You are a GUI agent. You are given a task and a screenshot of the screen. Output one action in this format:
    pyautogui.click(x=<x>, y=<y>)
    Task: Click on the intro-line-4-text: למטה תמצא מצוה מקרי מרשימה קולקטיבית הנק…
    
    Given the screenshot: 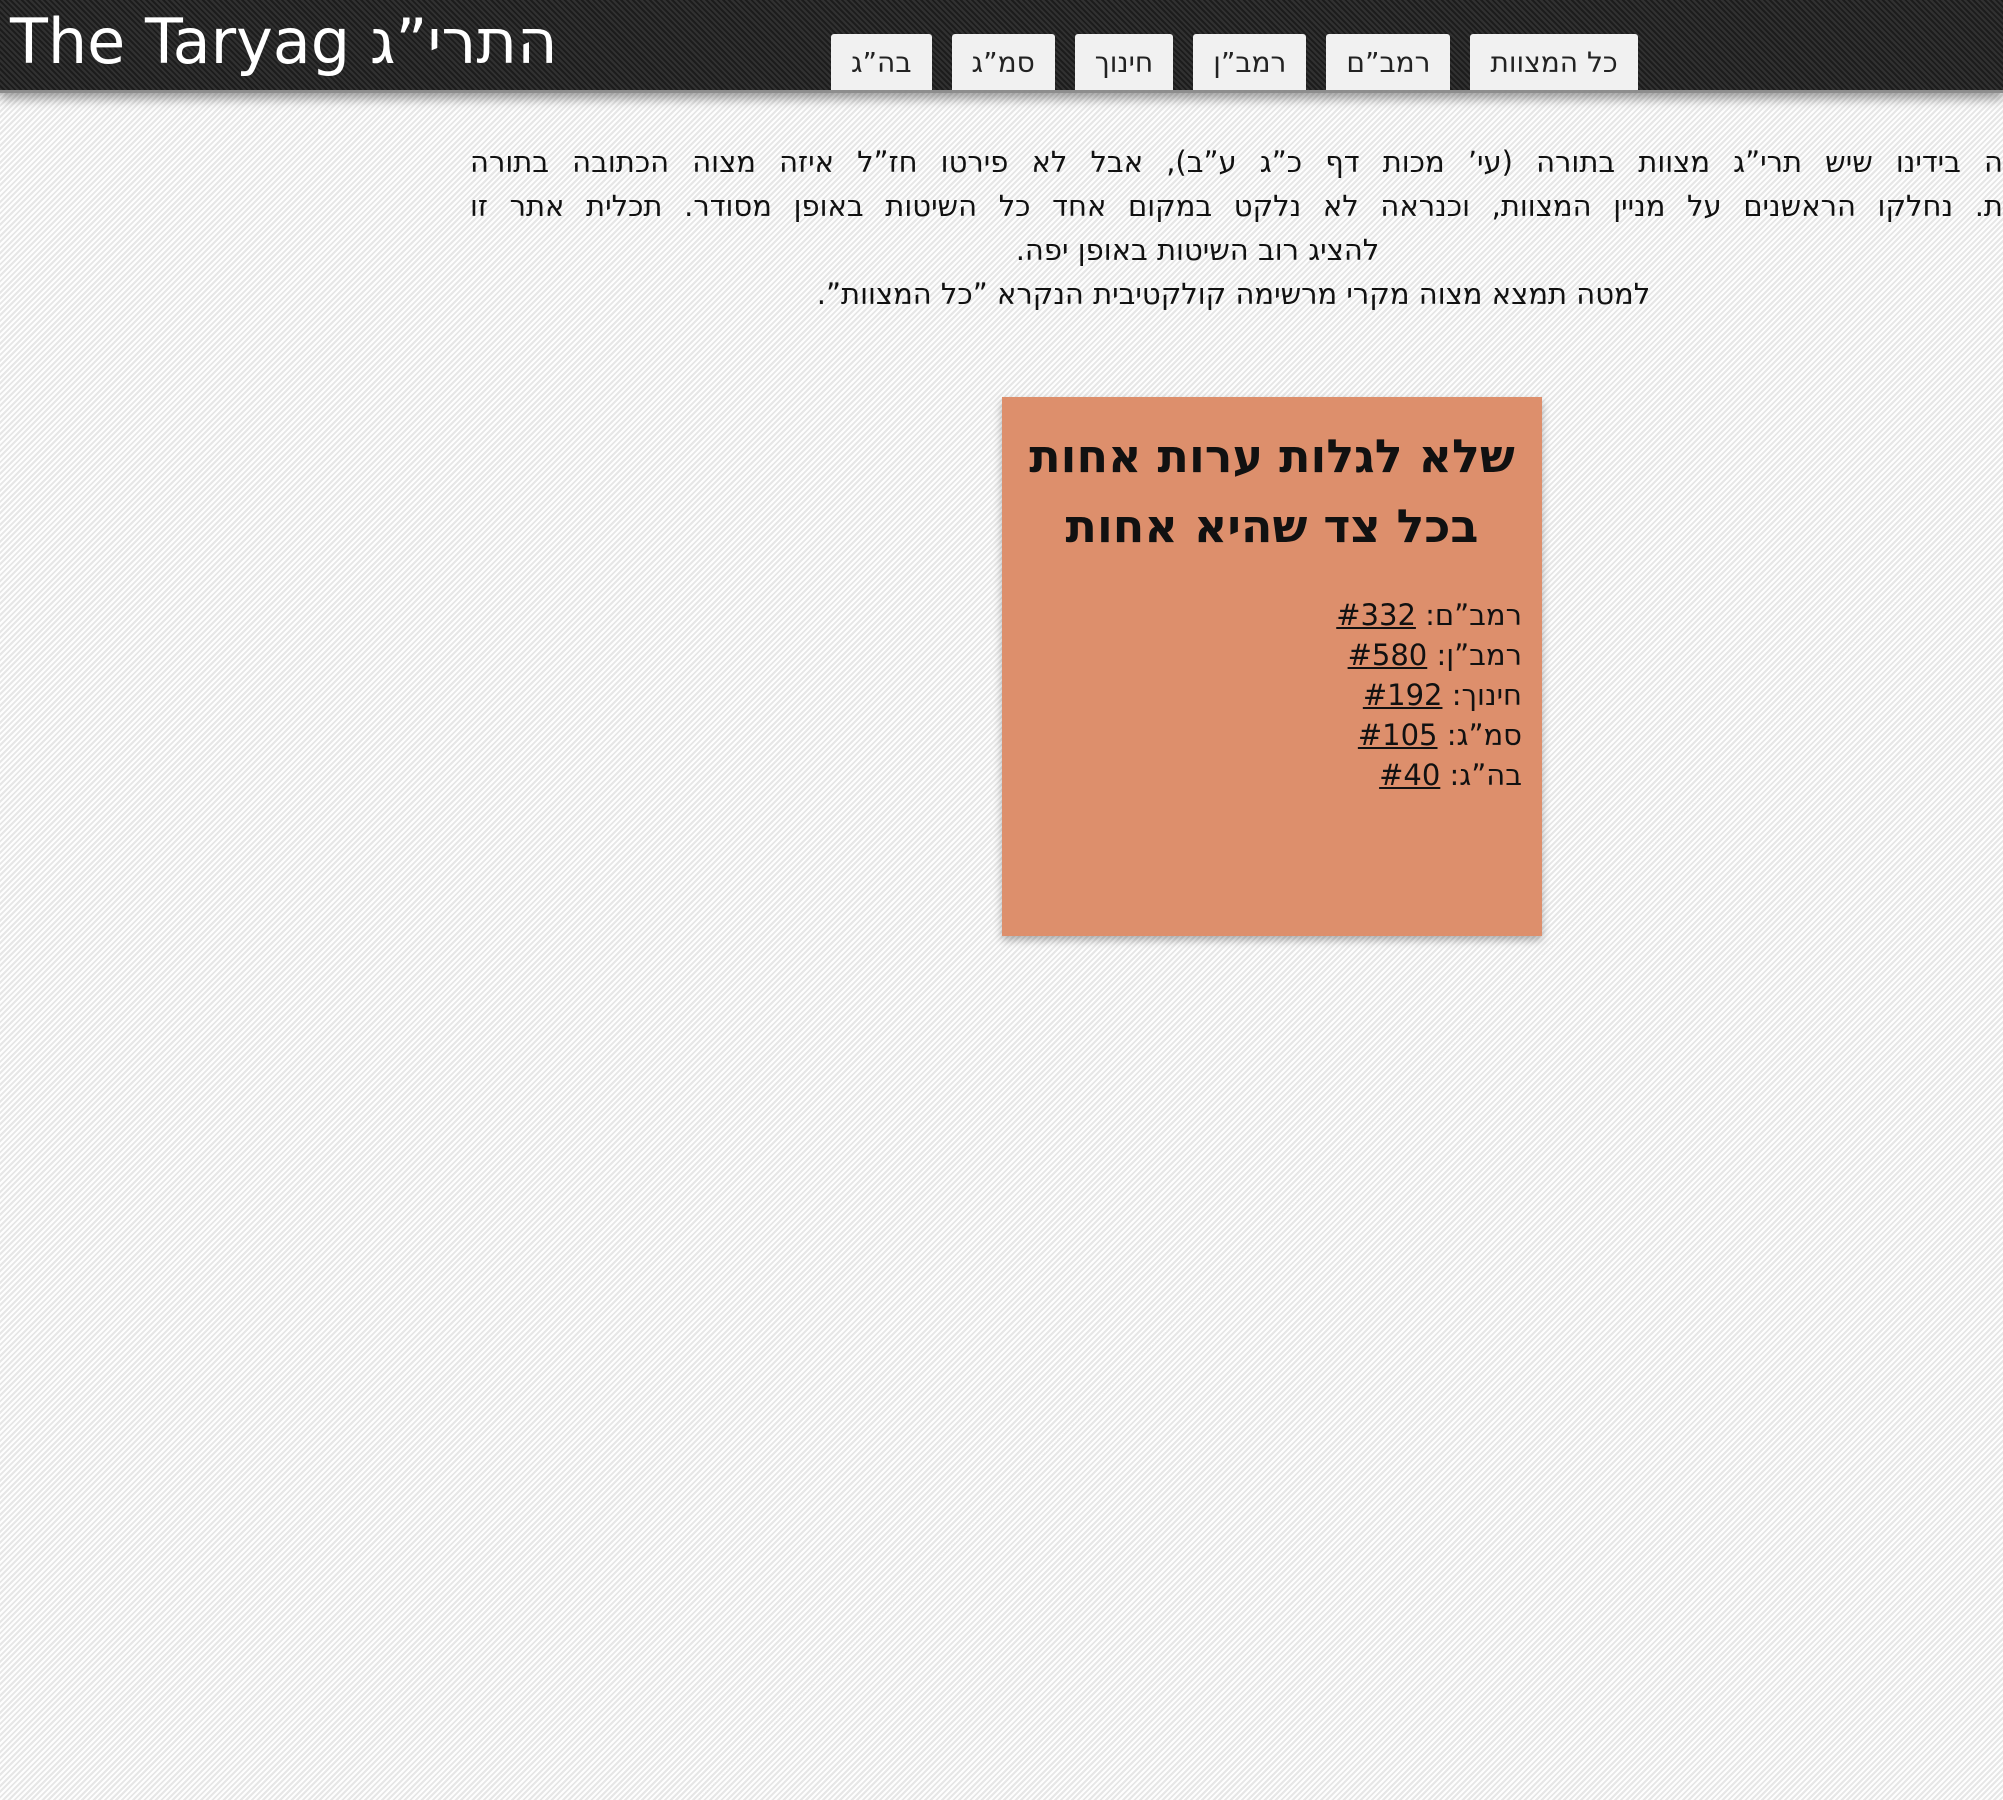 What is the action you would take?
    pyautogui.click(x=1233, y=294)
    